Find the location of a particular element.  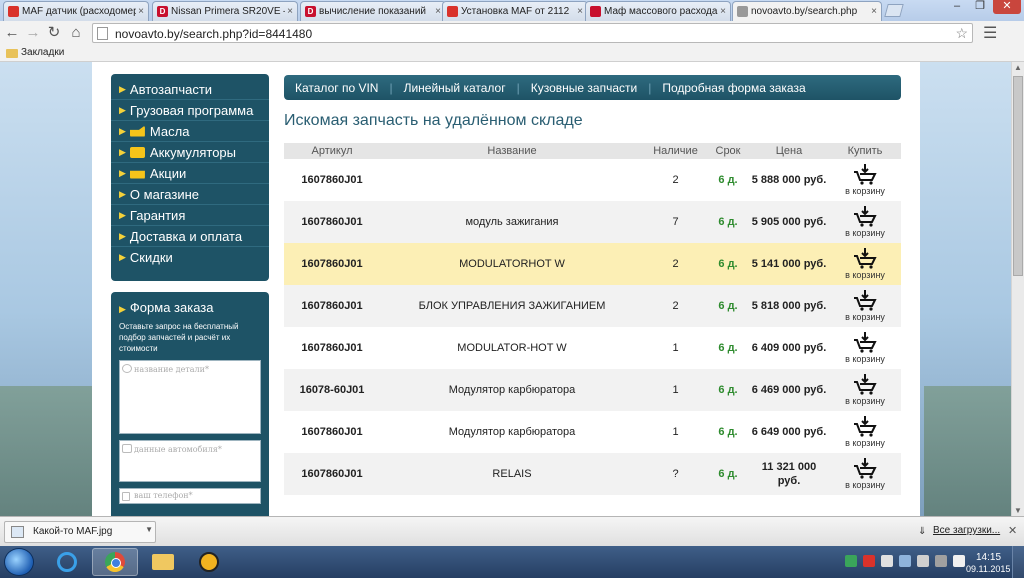

taskbar-chrome is located at coordinates (115, 562).